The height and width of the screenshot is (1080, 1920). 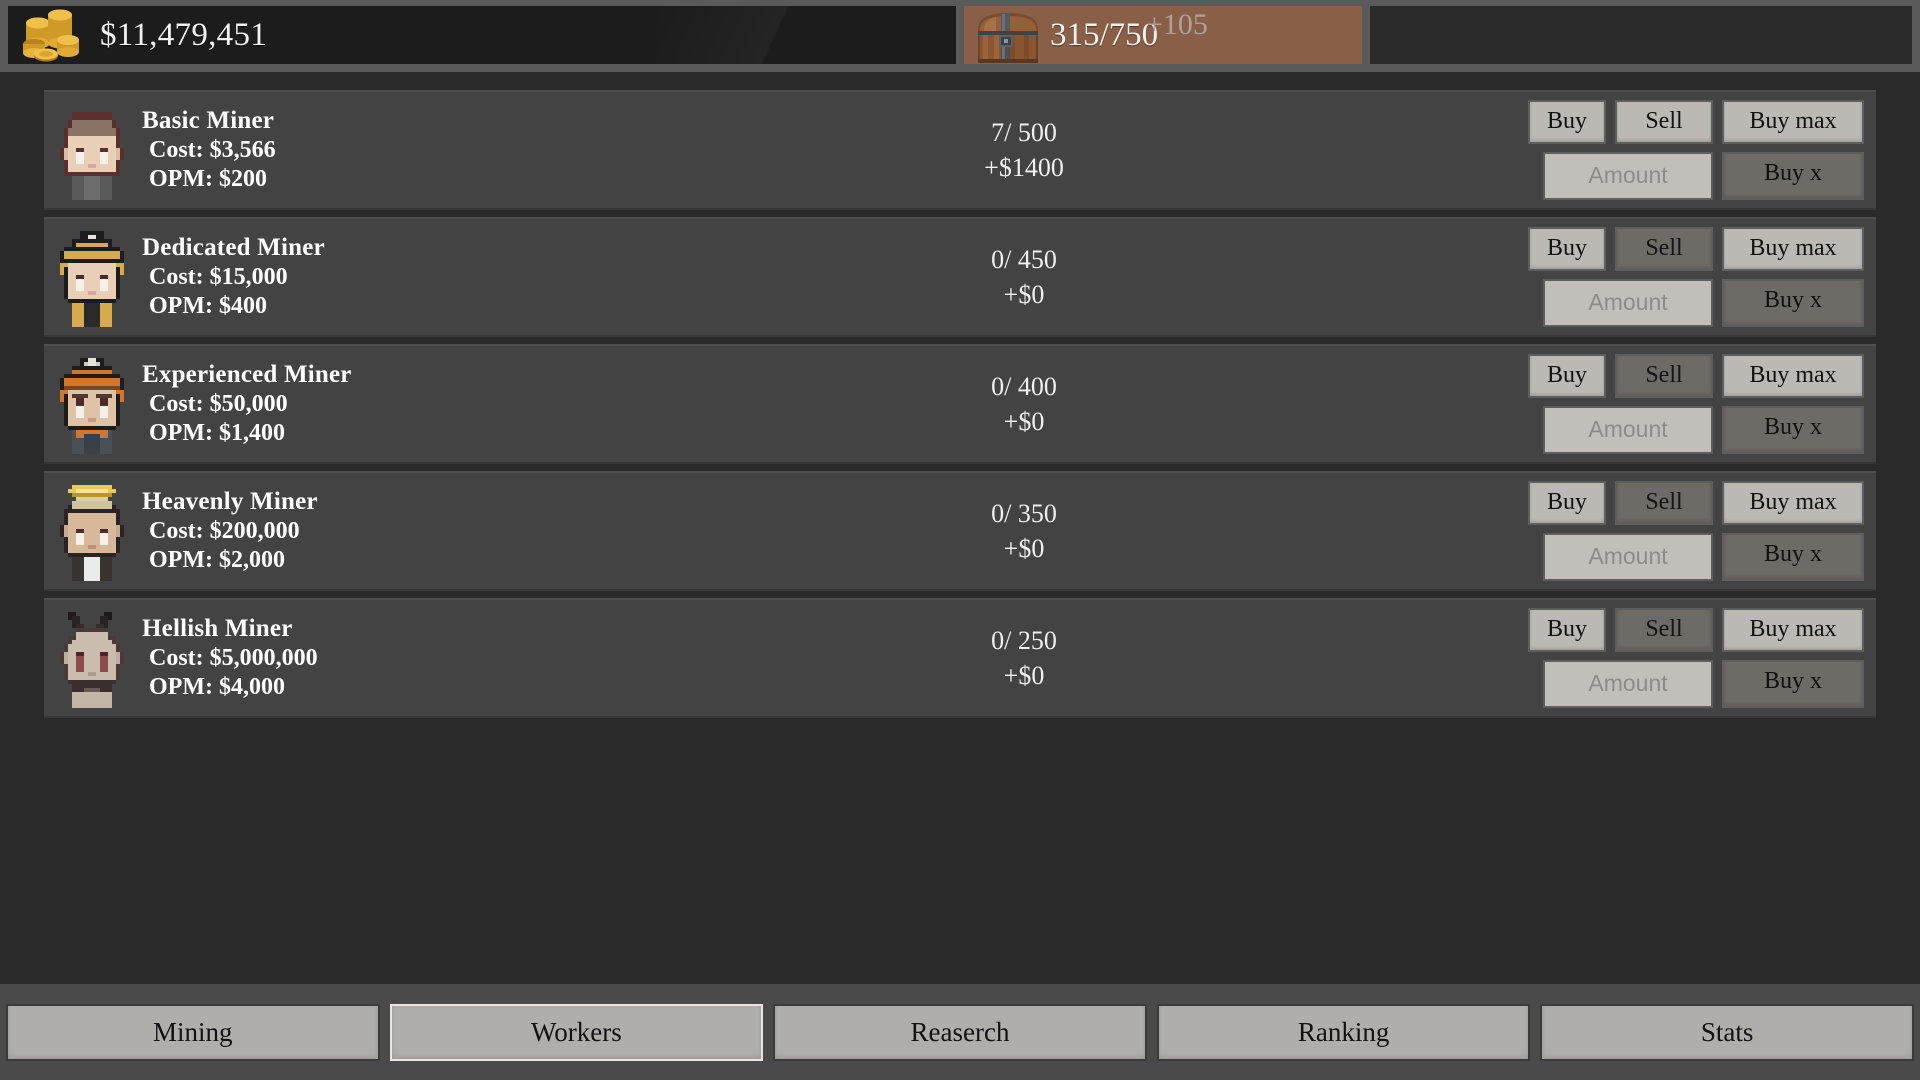 I want to click on worker-name: Hellish Miner, so click(x=217, y=628).